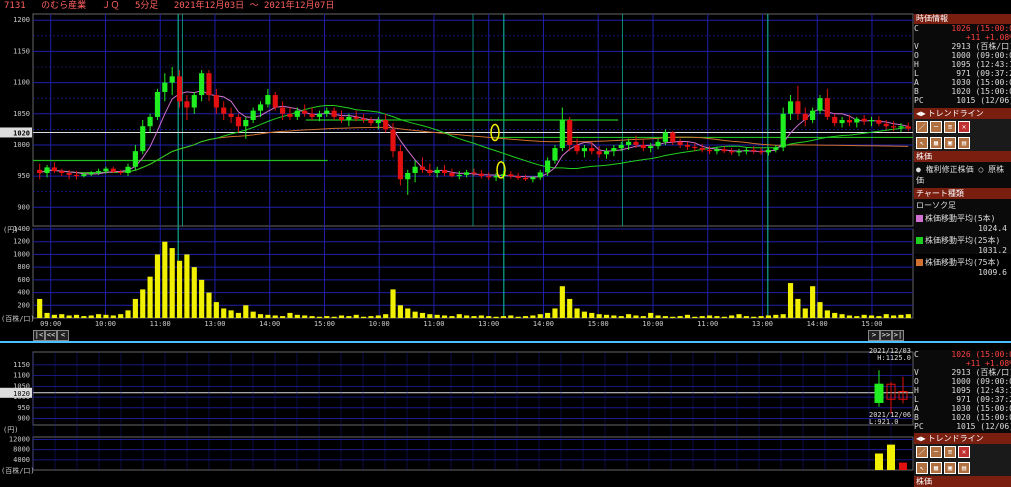 The height and width of the screenshot is (487, 1011). Describe the element at coordinates (955, 113) in the screenshot. I see `trendline-title: トレンドライン` at that location.